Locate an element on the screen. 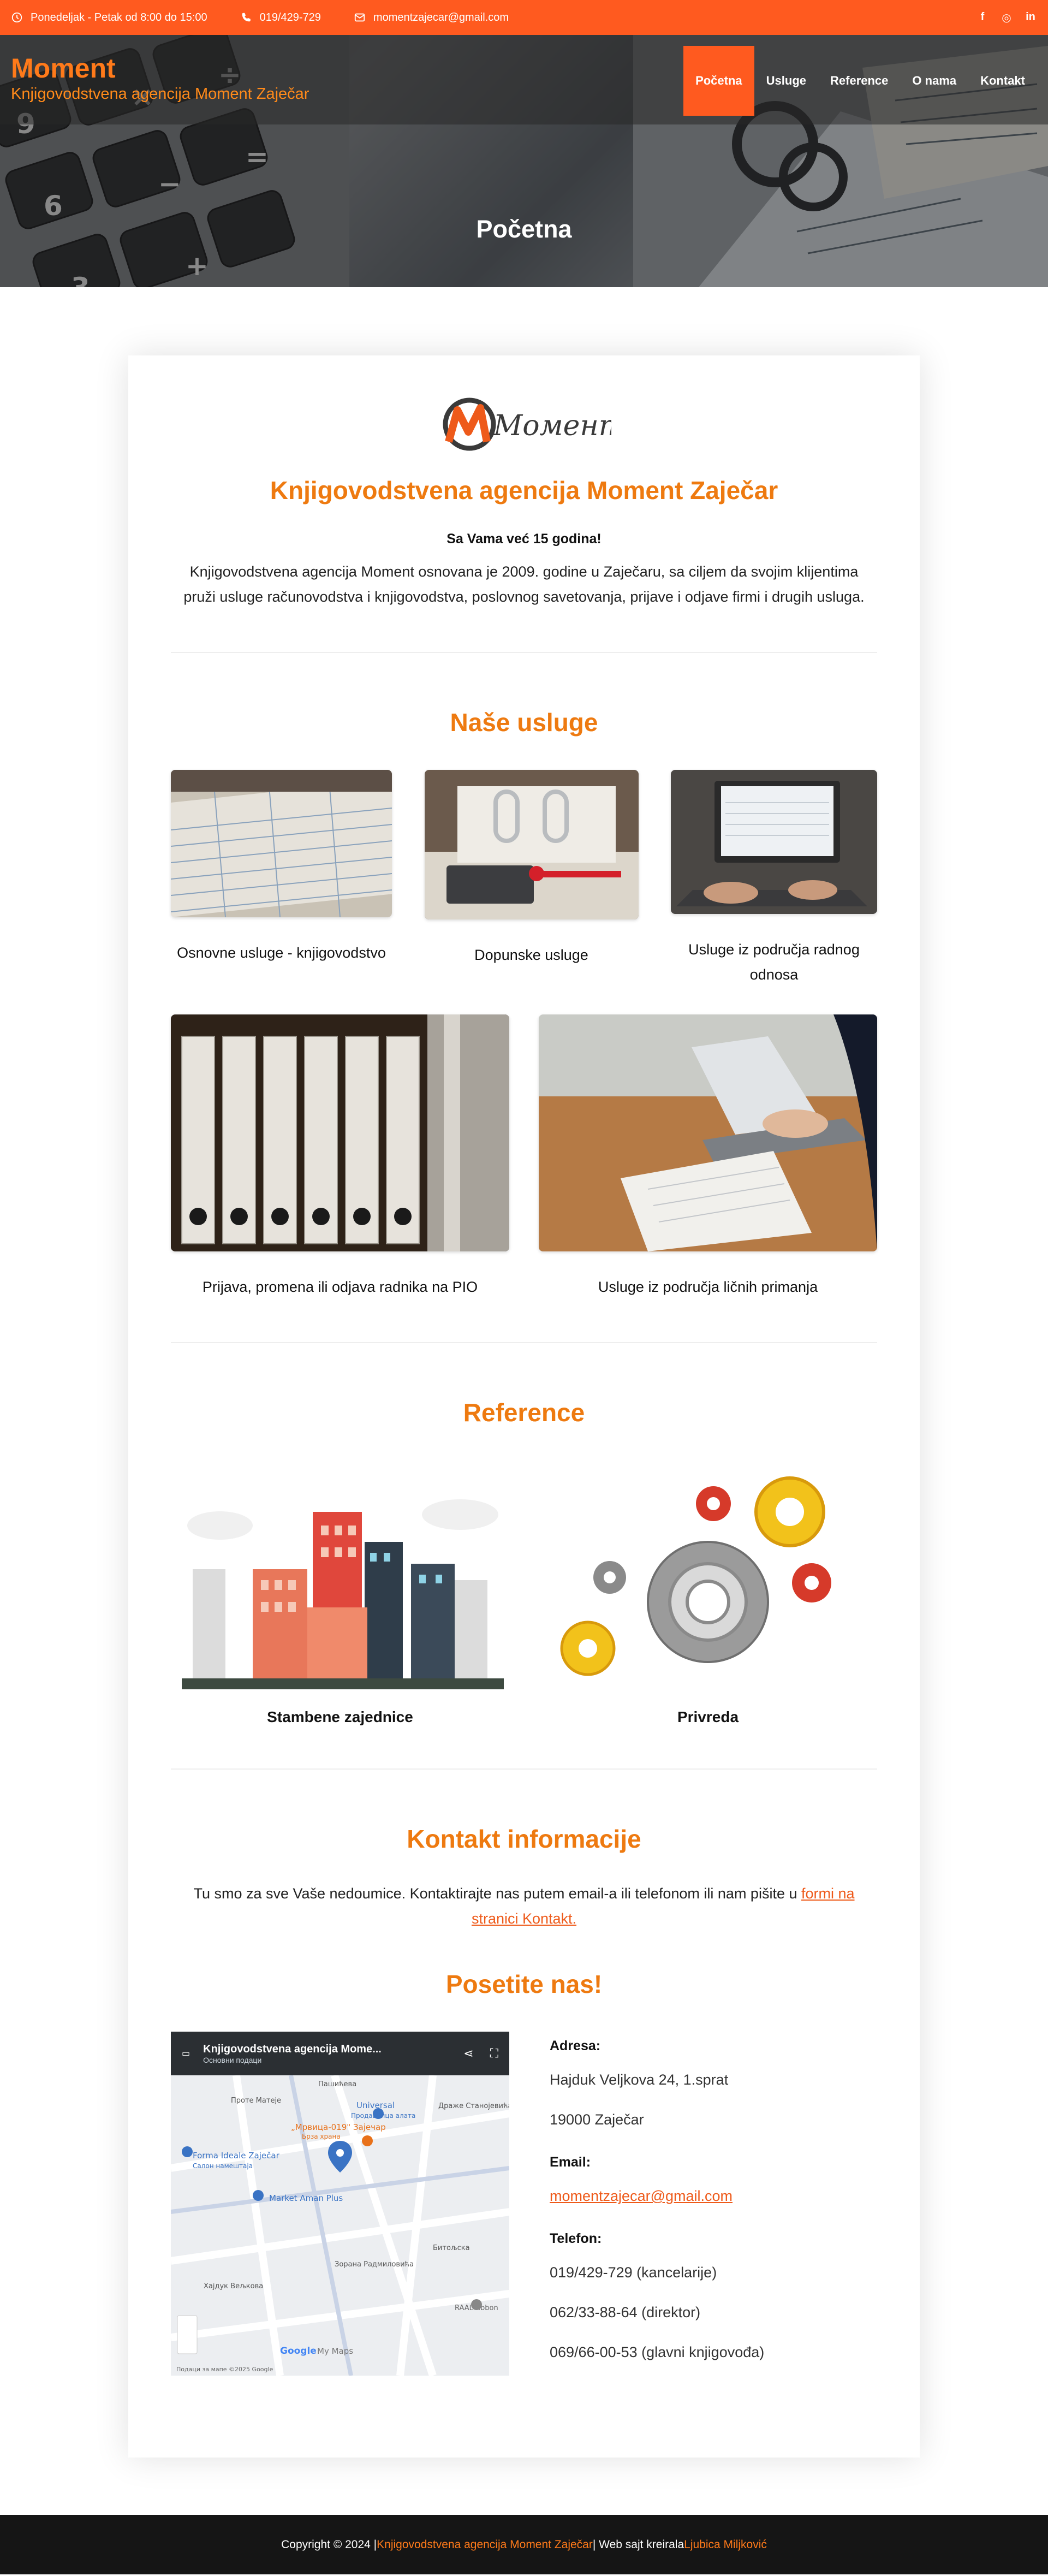  map-poi: Брза храна is located at coordinates (321, 2136).